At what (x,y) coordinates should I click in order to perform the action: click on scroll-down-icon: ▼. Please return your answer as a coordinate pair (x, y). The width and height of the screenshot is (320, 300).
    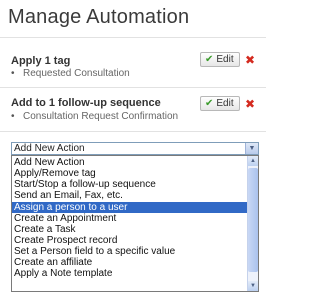
    Looking at the image, I should click on (253, 286).